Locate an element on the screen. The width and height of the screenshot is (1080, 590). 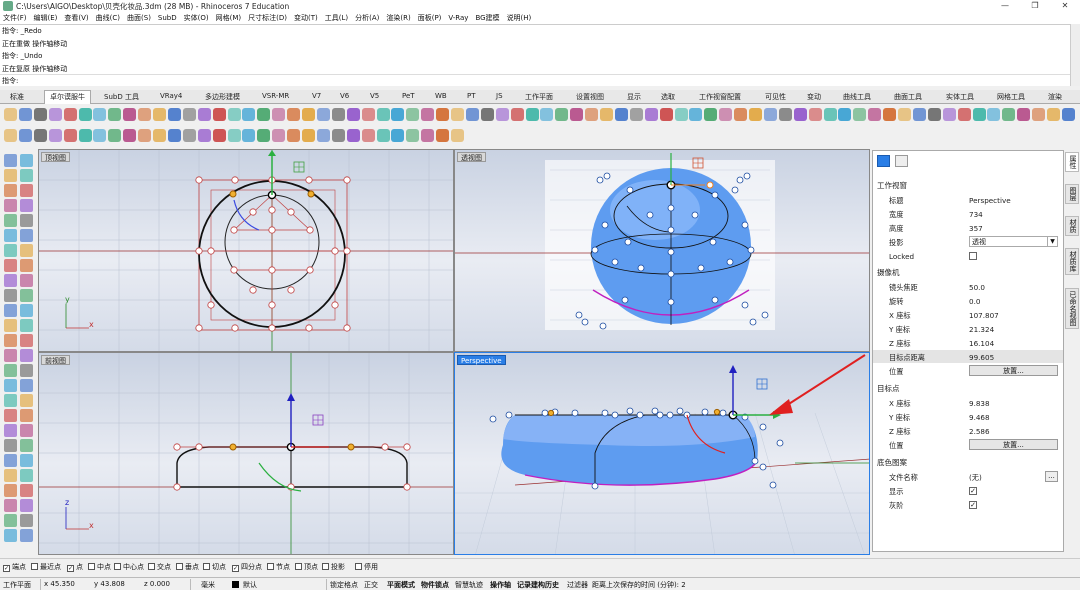
tab-18: 可见性 is located at coordinates (775, 97).